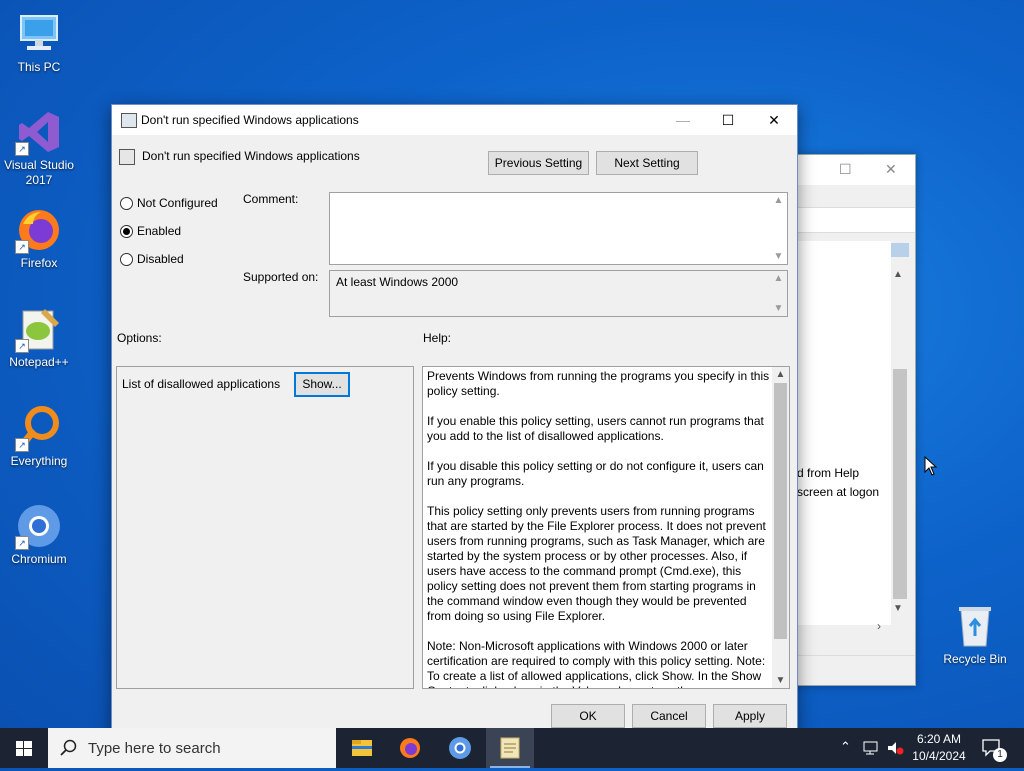 The height and width of the screenshot is (771, 1024). Describe the element at coordinates (778, 293) in the screenshot. I see `supported-scrollbar: ▲ ▼` at that location.